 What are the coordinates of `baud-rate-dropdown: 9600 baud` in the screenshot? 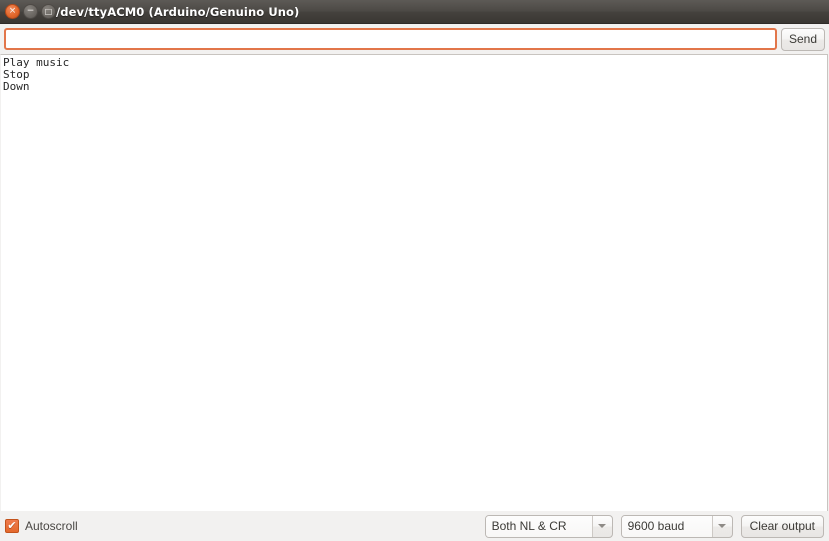 It's located at (676, 526).